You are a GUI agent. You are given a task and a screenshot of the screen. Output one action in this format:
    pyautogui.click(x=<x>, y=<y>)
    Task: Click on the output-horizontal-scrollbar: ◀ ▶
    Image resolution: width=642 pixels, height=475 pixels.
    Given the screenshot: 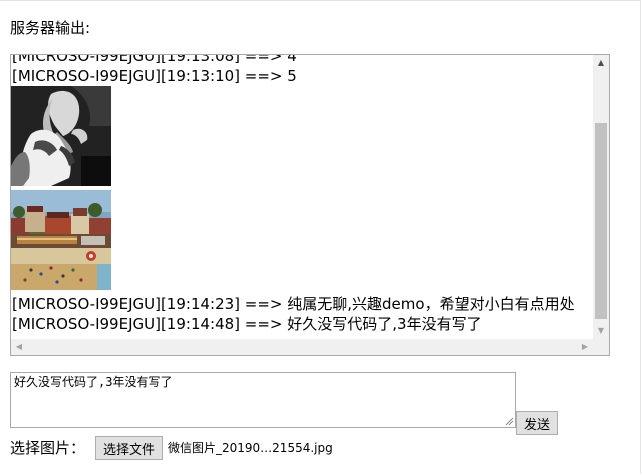 What is the action you would take?
    pyautogui.click(x=302, y=347)
    